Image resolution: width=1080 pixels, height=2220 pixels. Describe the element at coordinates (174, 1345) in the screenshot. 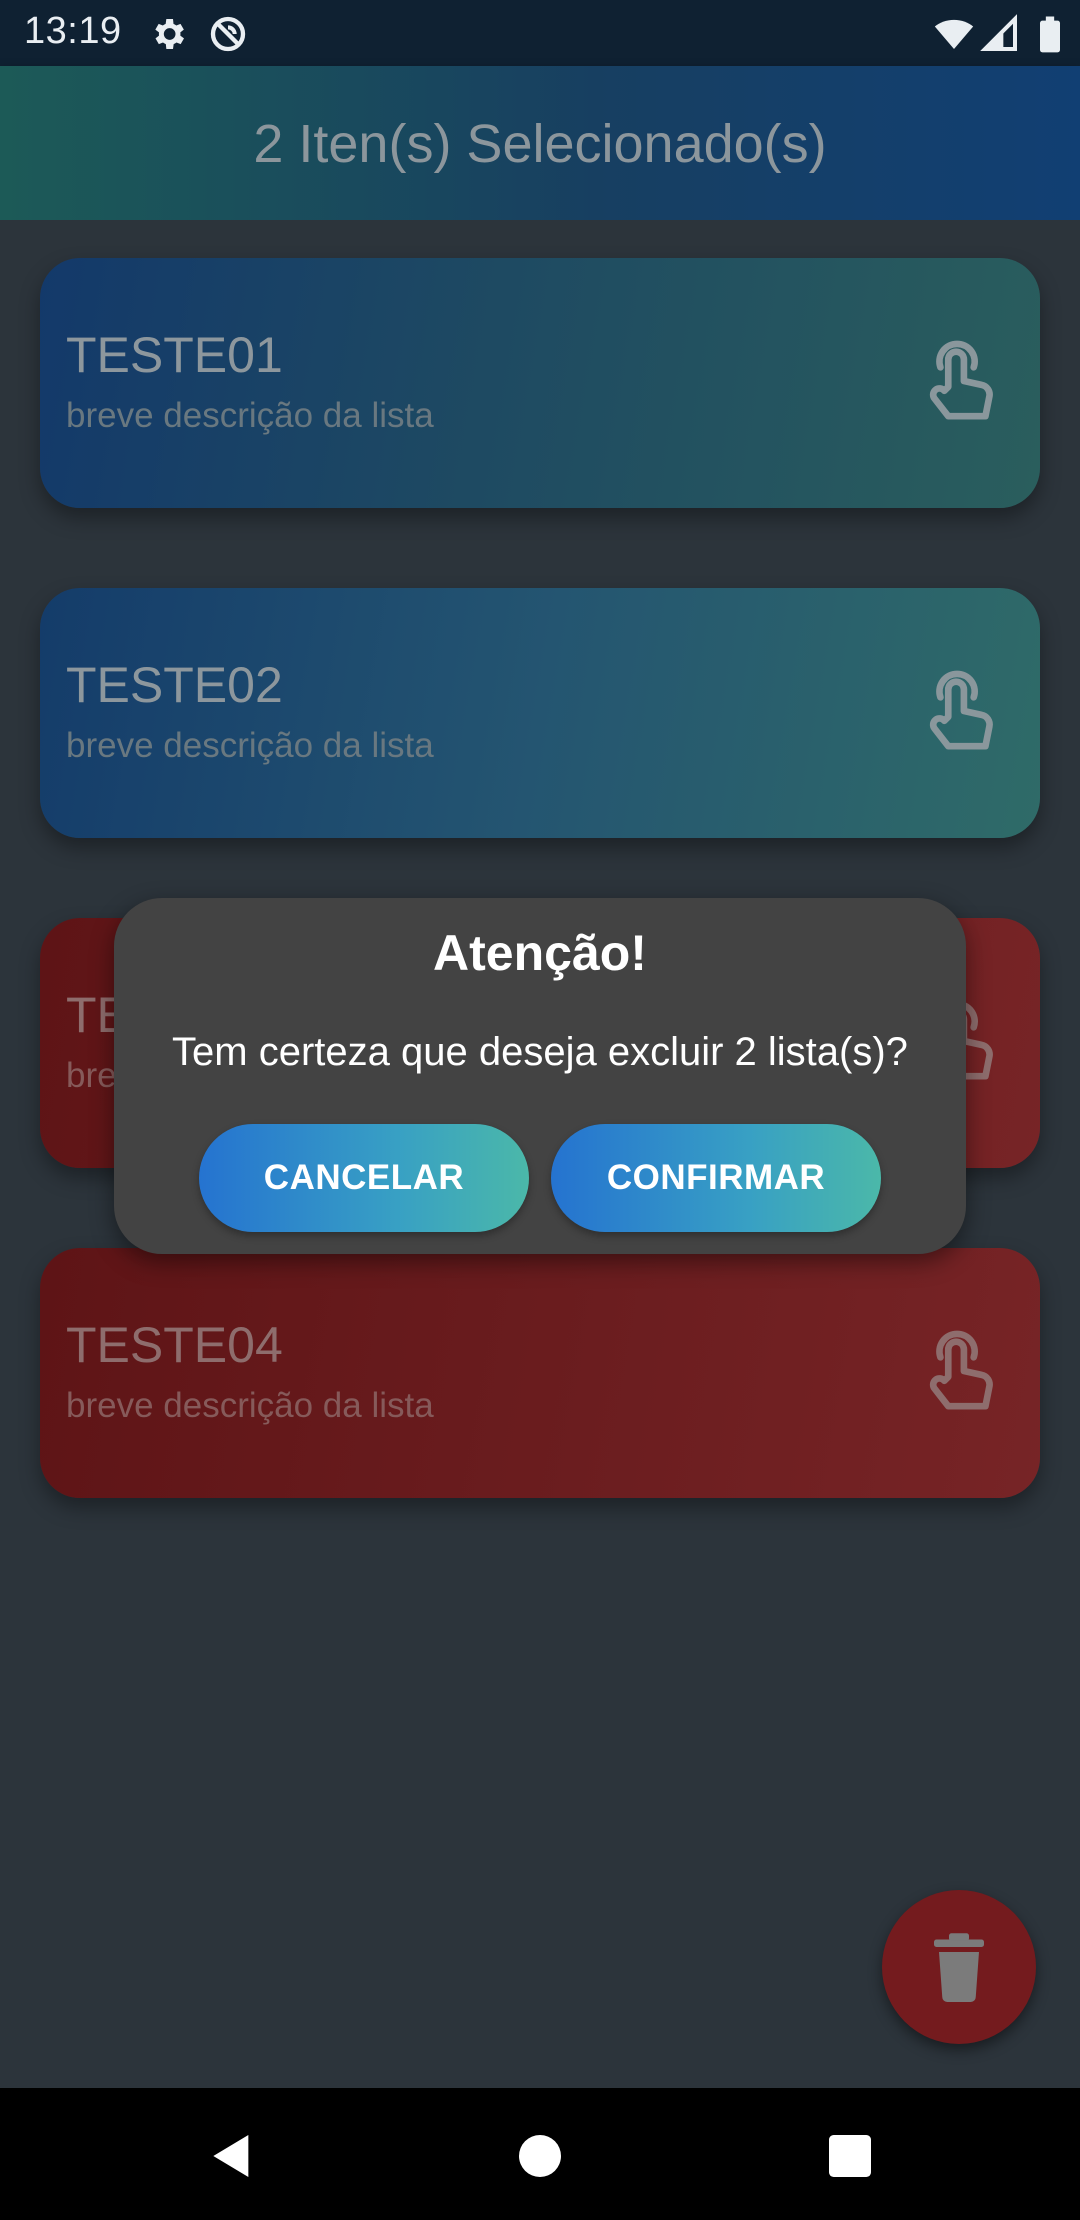

I see `list-item-title: TESTE04` at that location.